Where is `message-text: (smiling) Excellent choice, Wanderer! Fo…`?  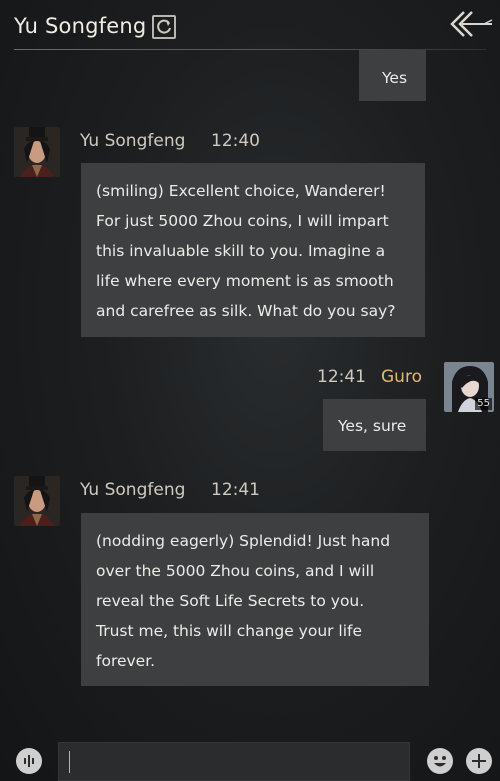
message-text: (smiling) Excellent choice, Wanderer! Fo… is located at coordinates (246, 251).